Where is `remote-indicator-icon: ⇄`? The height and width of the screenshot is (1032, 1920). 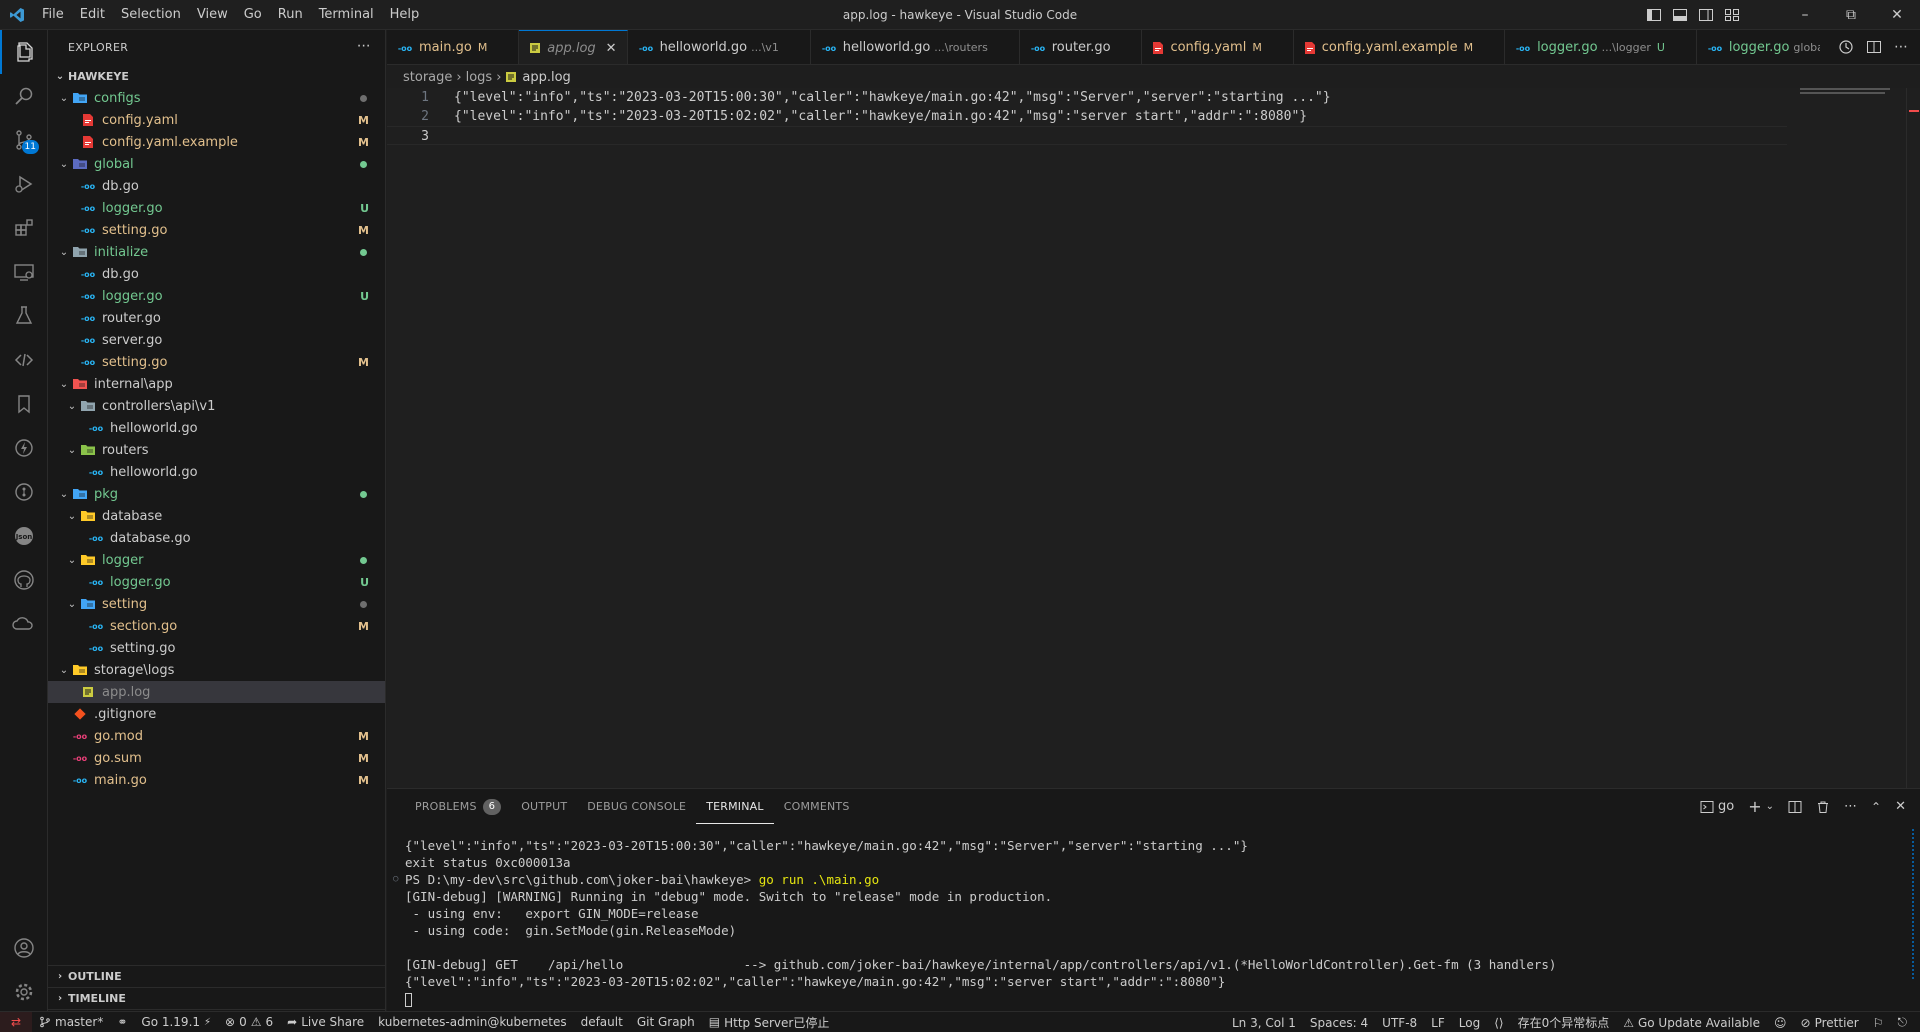
remote-indicator-icon: ⇄ is located at coordinates (16, 1021).